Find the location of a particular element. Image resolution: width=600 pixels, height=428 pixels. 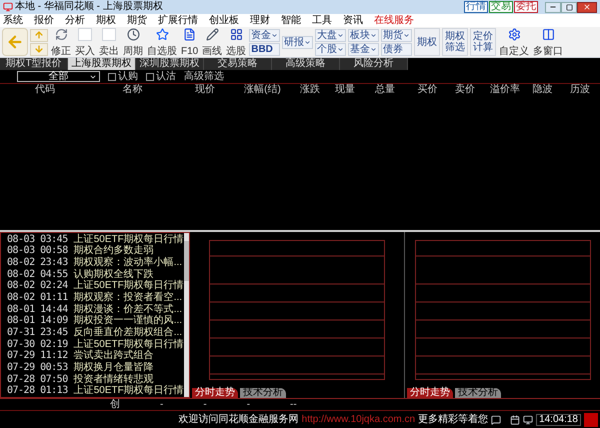

news-time: 08-02 23:43 is located at coordinates (37, 263).